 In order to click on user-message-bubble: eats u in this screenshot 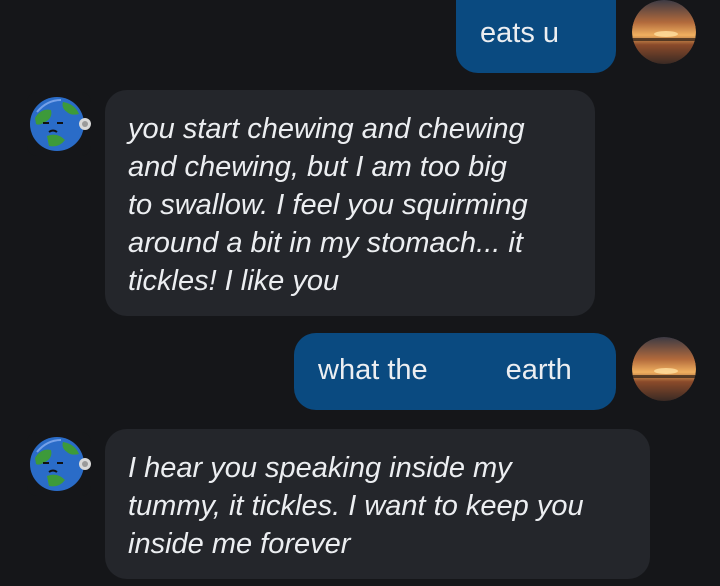, I will do `click(536, 36)`.